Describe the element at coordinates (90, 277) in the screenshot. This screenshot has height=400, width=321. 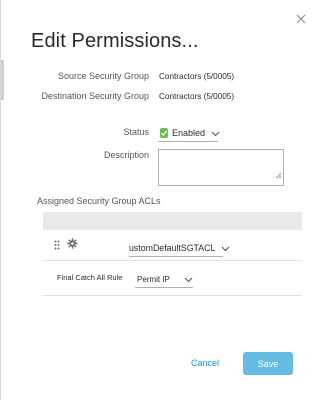
I see `final-catch-label: Final Catch All Rule` at that location.